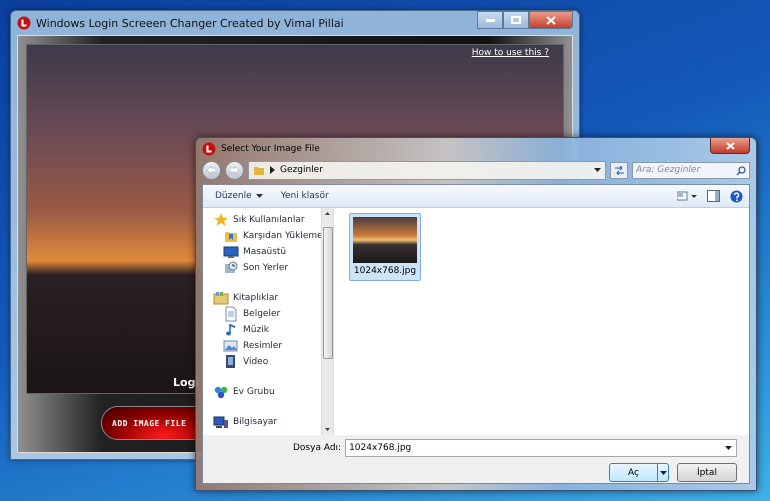 This screenshot has height=501, width=770. What do you see at coordinates (327, 429) in the screenshot?
I see `down-arrow-icon` at bounding box center [327, 429].